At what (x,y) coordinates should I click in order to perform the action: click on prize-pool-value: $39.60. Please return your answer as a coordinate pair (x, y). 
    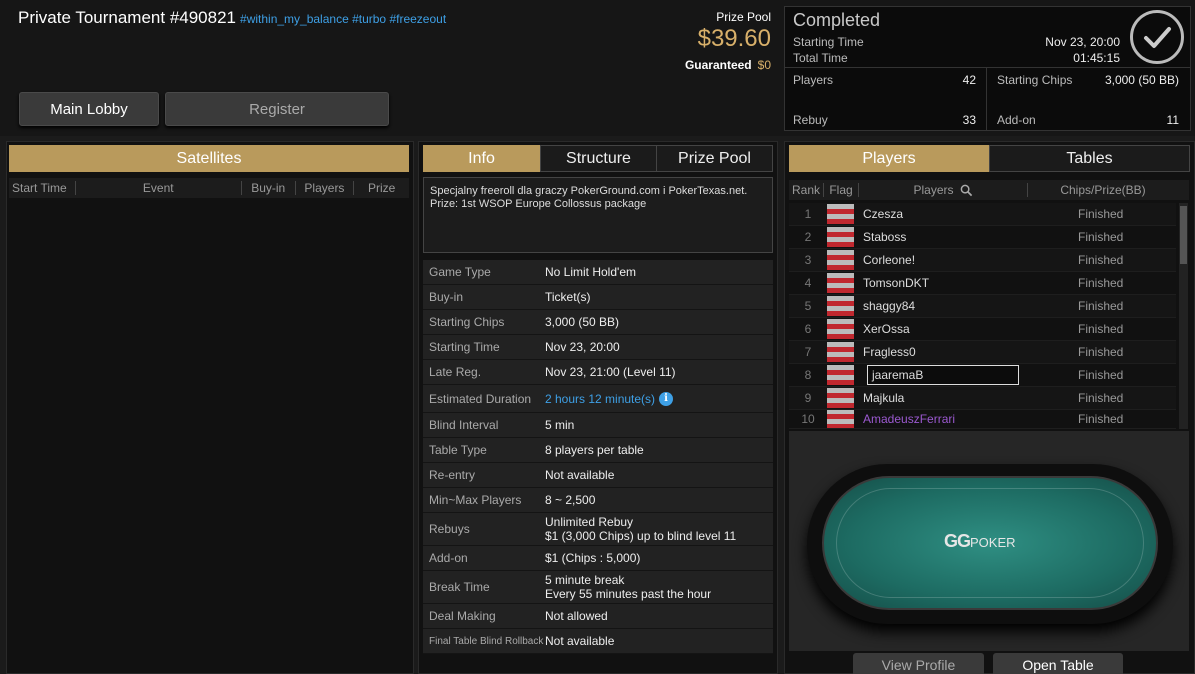
    Looking at the image, I should click on (734, 38).